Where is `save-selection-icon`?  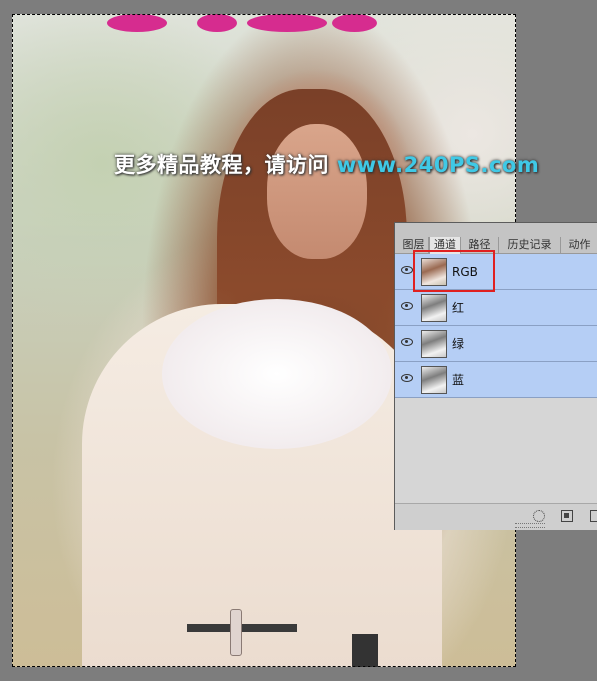 save-selection-icon is located at coordinates (567, 516).